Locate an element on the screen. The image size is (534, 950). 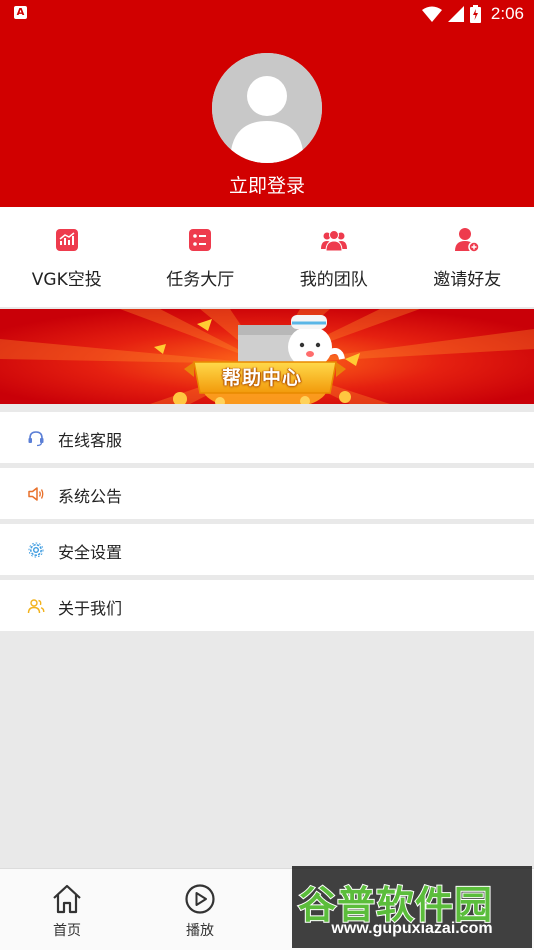
headset-icon is located at coordinates (36, 439).